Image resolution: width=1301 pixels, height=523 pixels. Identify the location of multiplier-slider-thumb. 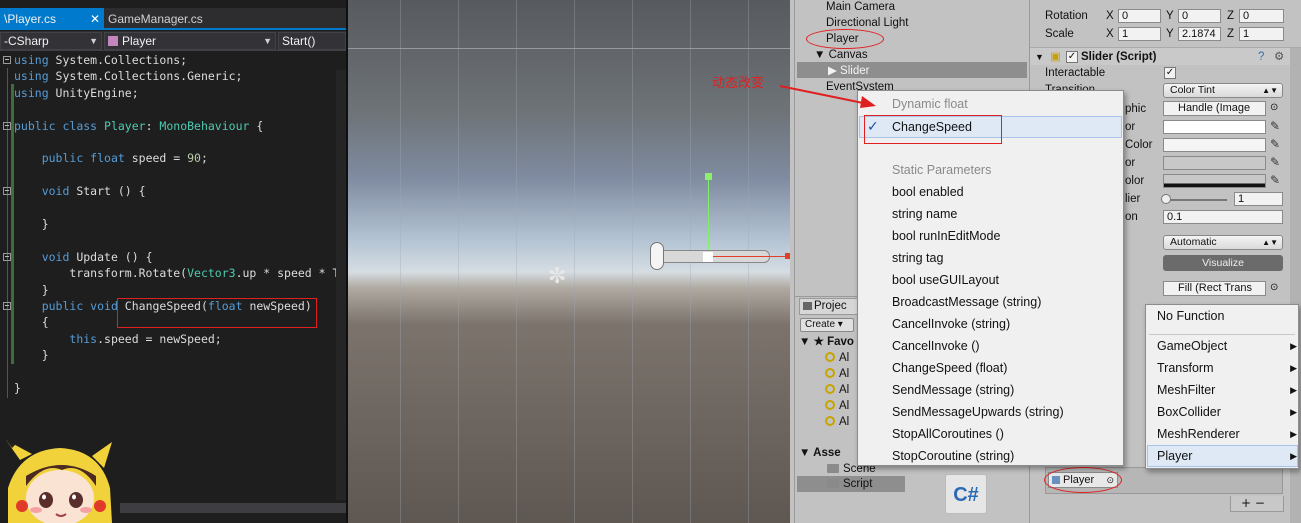
(1166, 199).